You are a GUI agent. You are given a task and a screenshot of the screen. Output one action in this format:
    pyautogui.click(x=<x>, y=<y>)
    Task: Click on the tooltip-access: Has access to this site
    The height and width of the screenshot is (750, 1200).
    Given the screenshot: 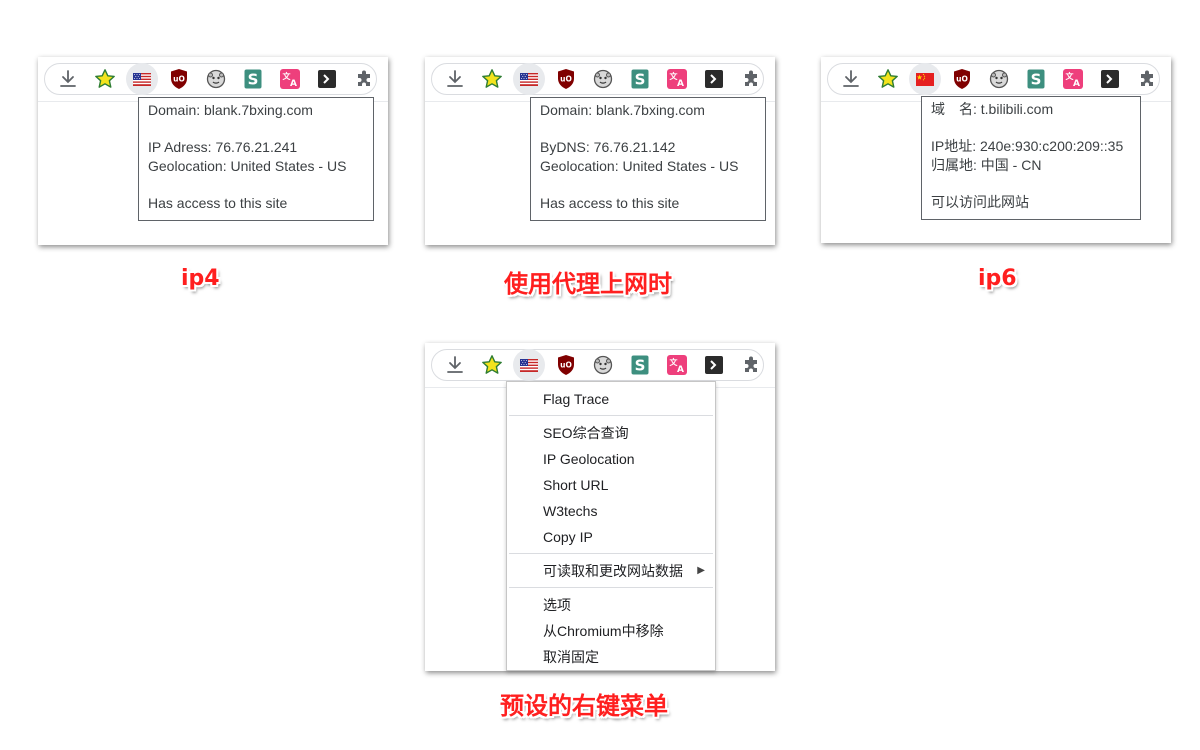 What is the action you would take?
    pyautogui.click(x=218, y=203)
    